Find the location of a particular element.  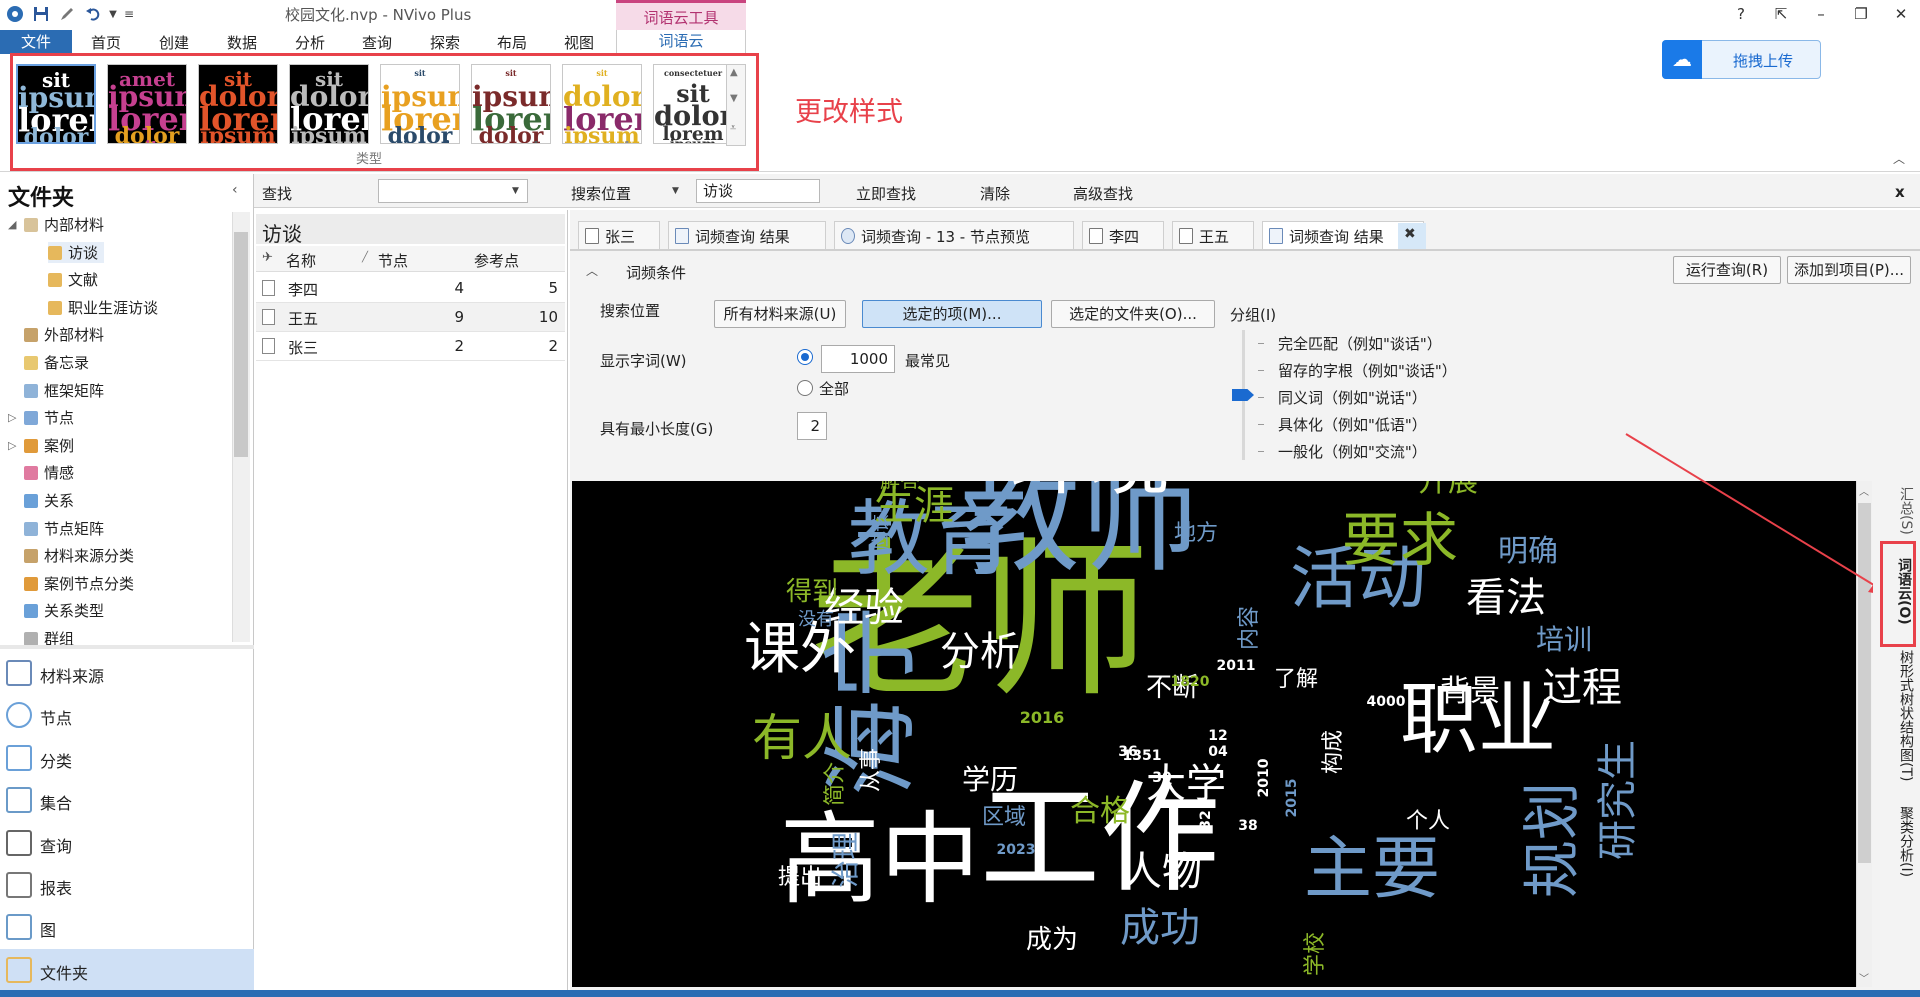

collapse-criteria-icon: ︿ is located at coordinates (592, 270).